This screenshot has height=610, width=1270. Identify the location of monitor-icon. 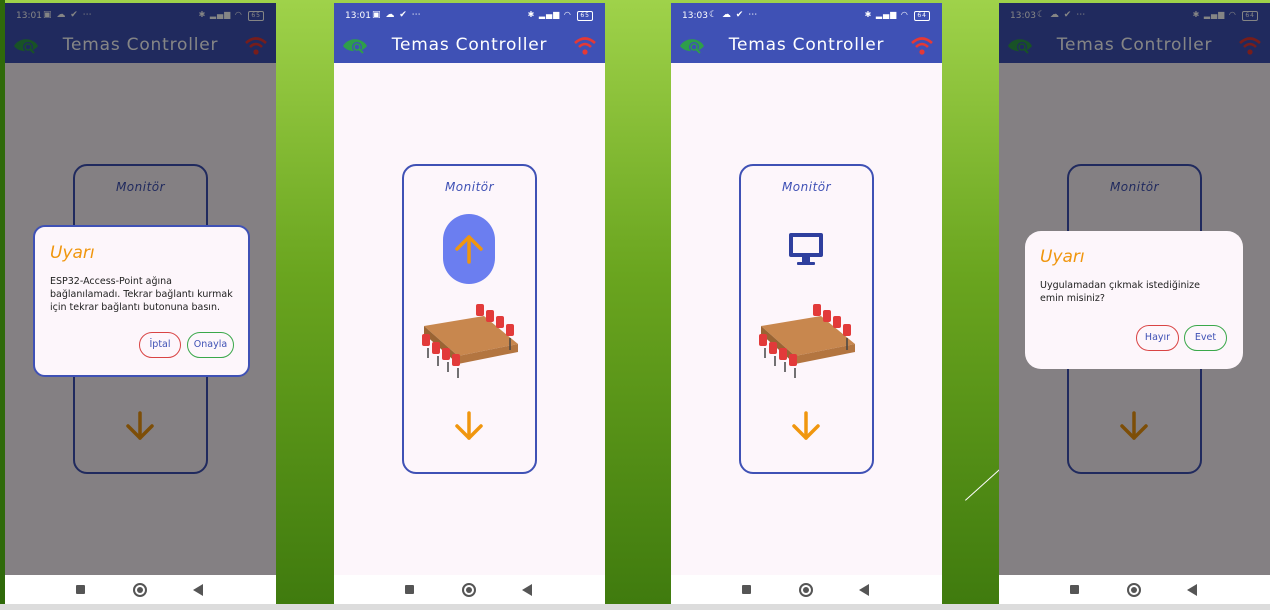
(806, 249).